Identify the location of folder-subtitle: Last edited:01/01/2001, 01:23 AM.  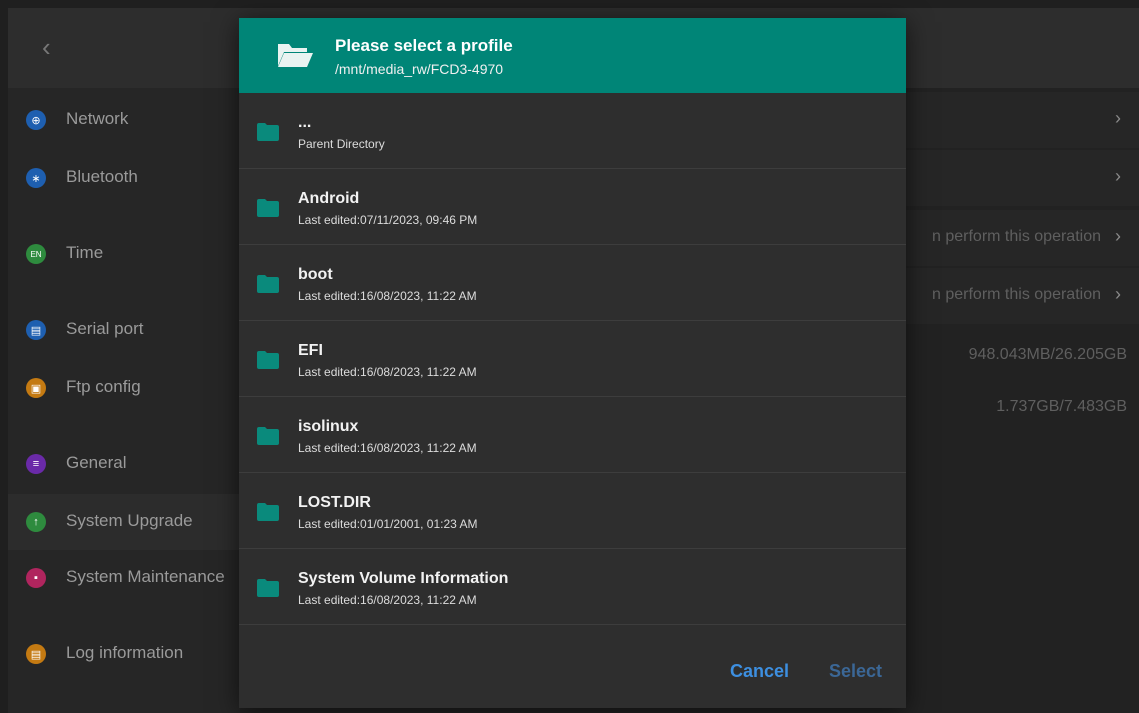
(388, 524).